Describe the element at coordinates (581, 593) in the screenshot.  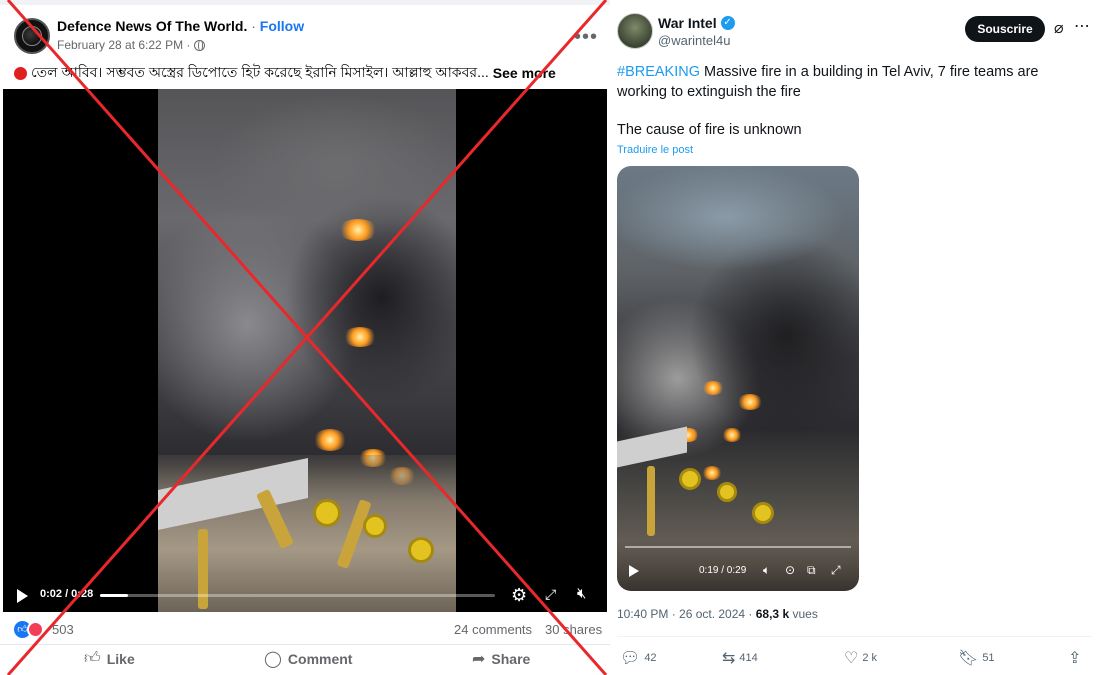
I see `volume-muted-icon: 🔇︎` at that location.